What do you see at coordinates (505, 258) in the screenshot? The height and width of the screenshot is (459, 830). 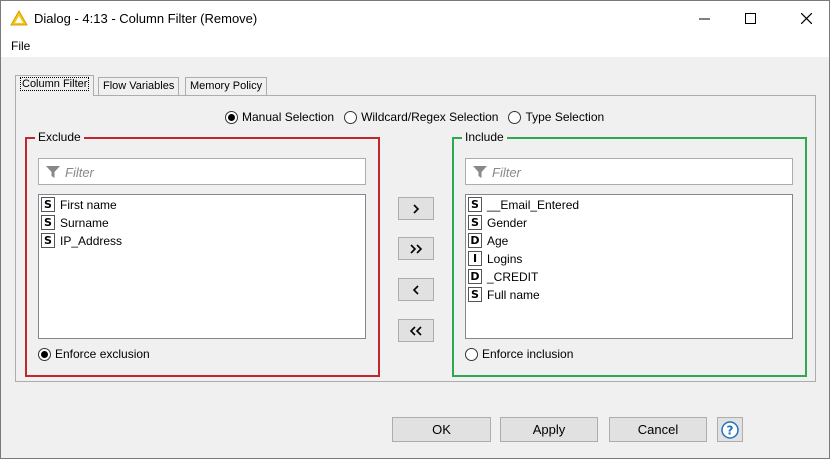 I see `column-name: Logins` at bounding box center [505, 258].